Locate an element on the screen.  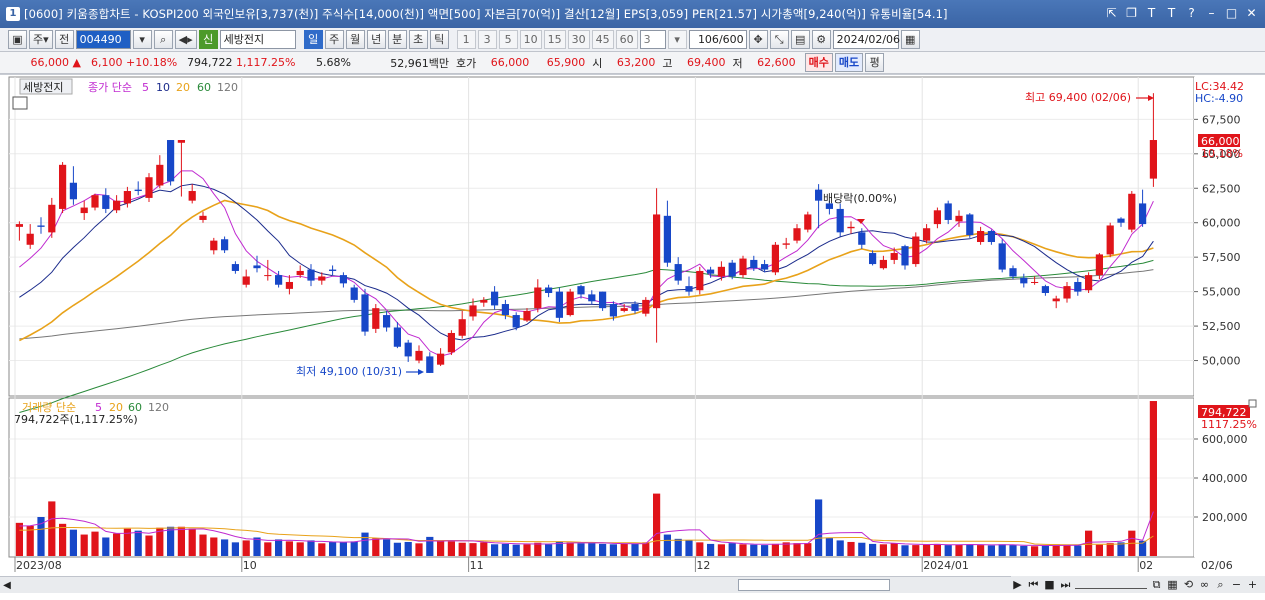
save-icon: ▤ is located at coordinates (800, 39).